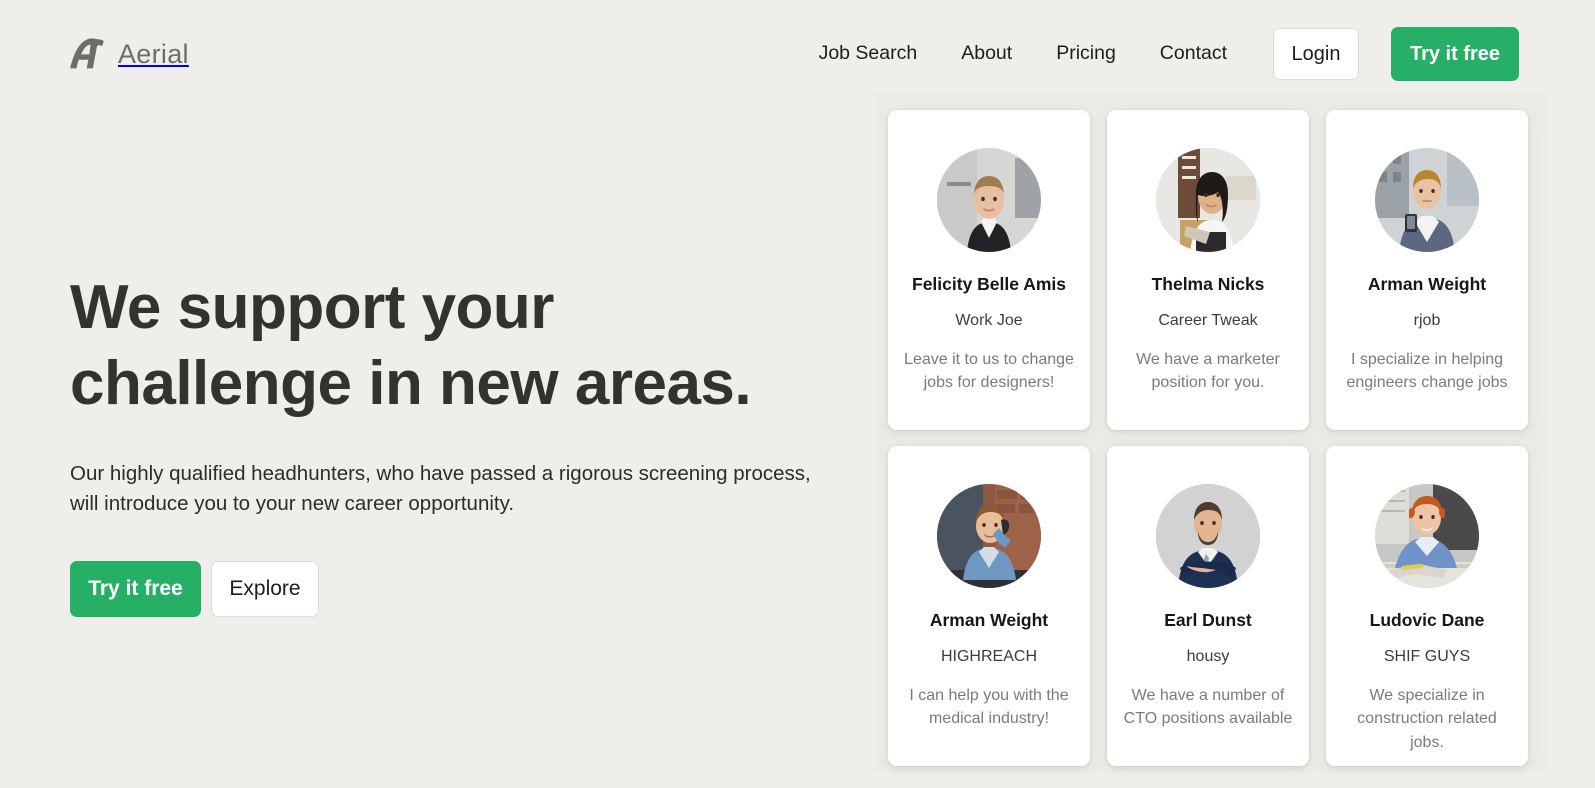 The width and height of the screenshot is (1595, 788). Describe the element at coordinates (1208, 320) in the screenshot. I see `recruiter-company: Career Tweak` at that location.